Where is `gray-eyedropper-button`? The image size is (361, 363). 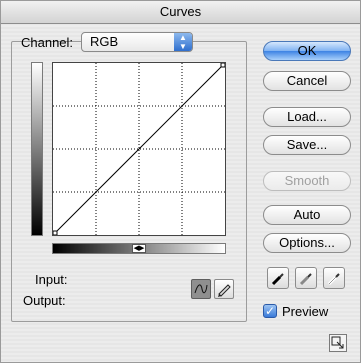 gray-eyedropper-button is located at coordinates (306, 278).